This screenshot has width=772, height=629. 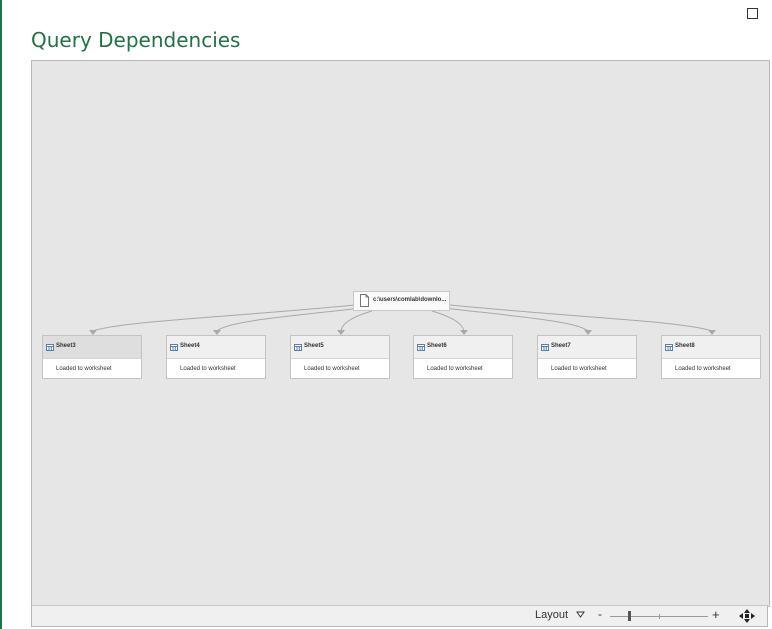 I want to click on query-node-sheet3: Sheet3 Loaded to worksheet, so click(x=92, y=357).